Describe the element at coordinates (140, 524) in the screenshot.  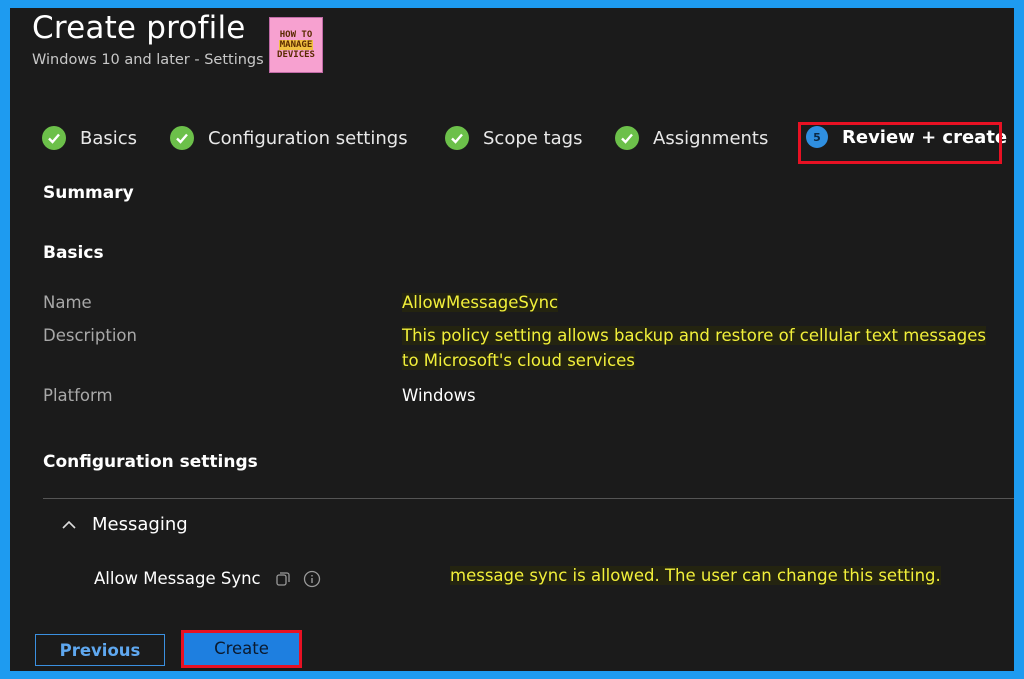
I see `messaging-group-label: Messaging` at that location.